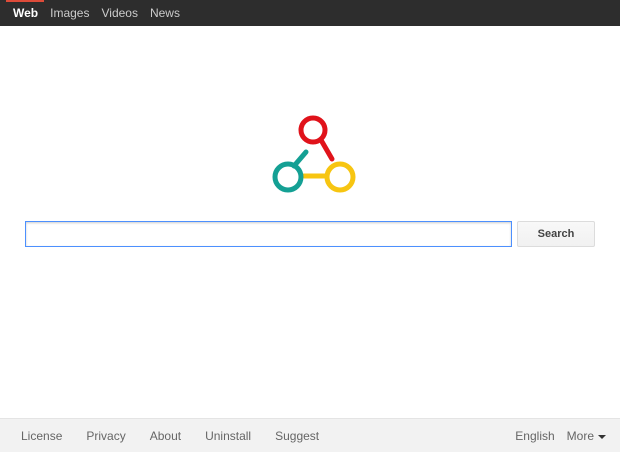 This screenshot has height=452, width=620. Describe the element at coordinates (22, 13) in the screenshot. I see `nav-web: Web` at that location.